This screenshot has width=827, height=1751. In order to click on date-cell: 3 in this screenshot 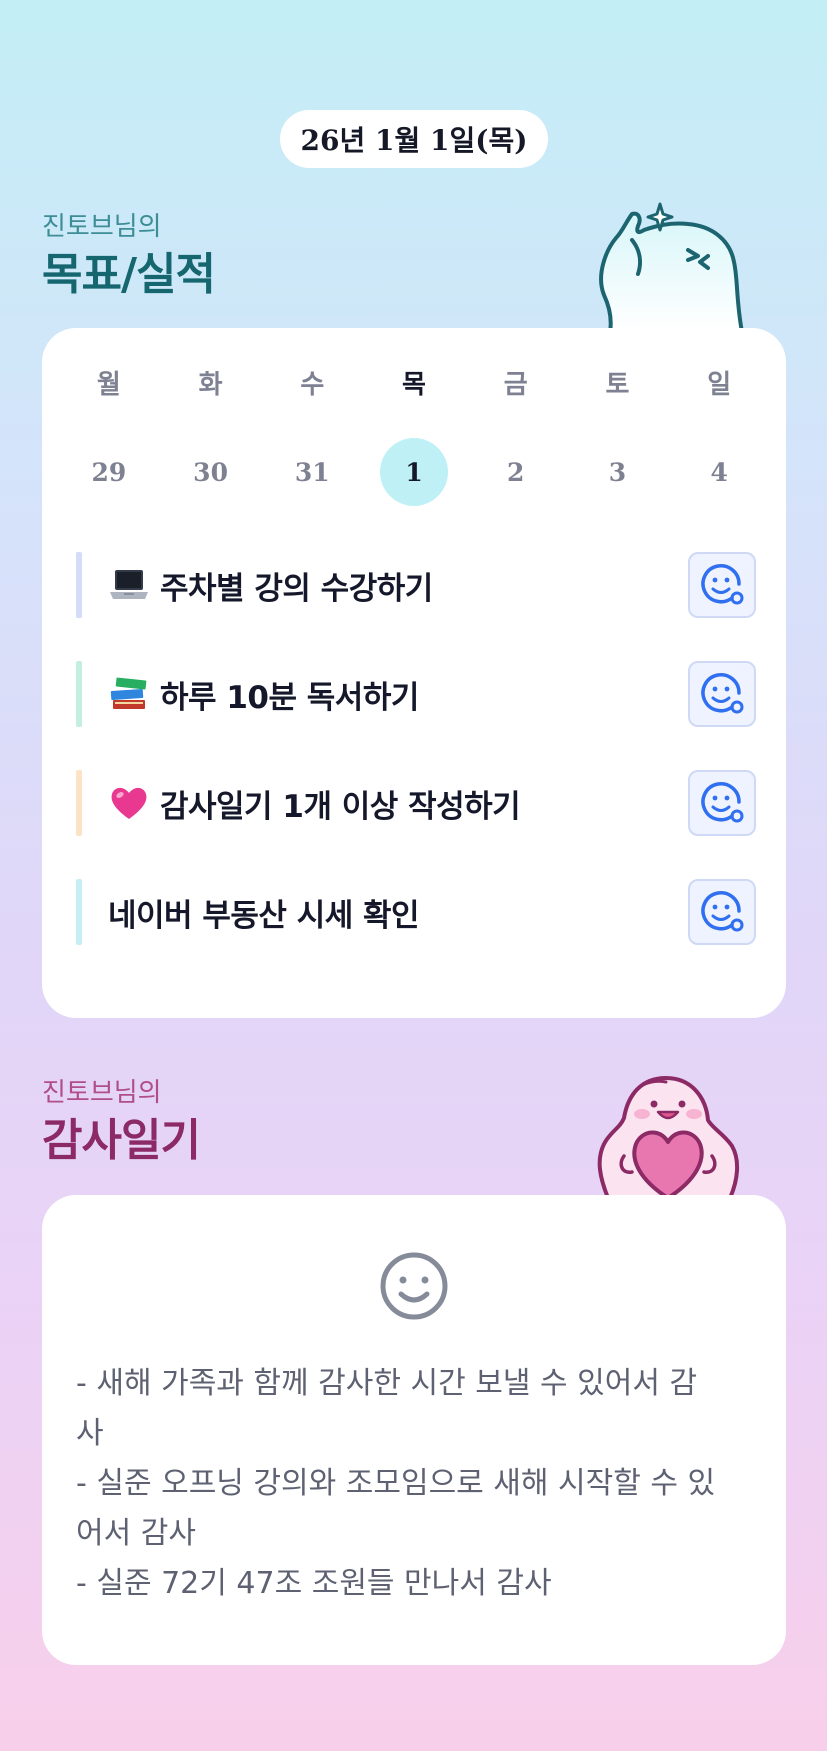, I will do `click(618, 472)`.